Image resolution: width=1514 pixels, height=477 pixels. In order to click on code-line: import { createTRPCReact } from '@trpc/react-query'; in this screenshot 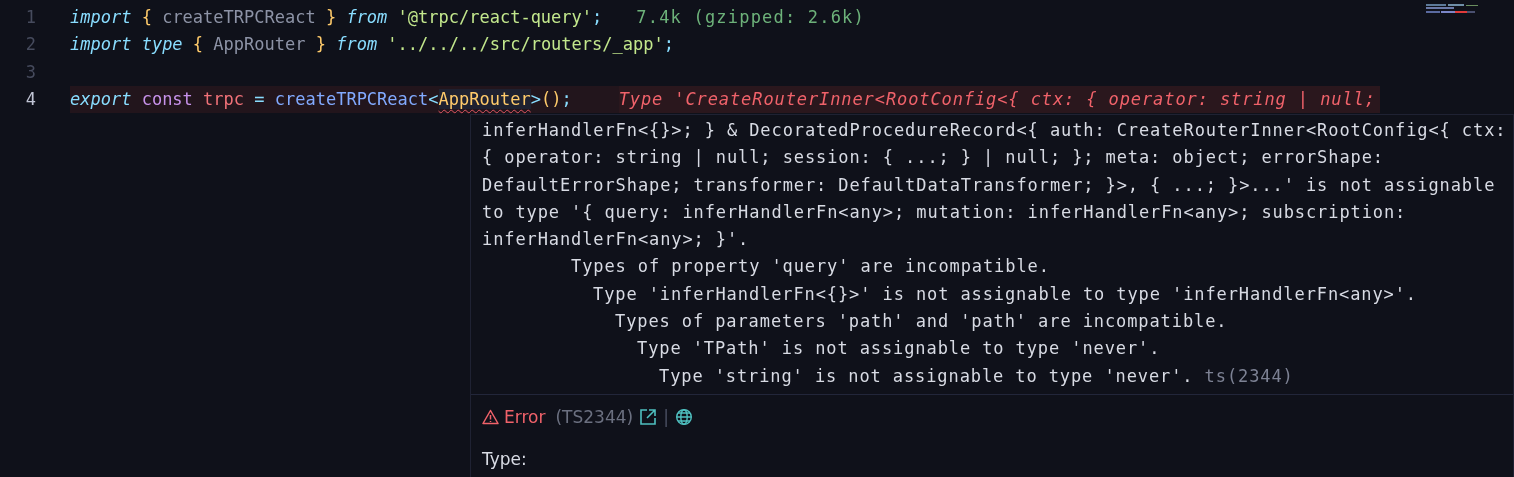, I will do `click(336, 17)`.